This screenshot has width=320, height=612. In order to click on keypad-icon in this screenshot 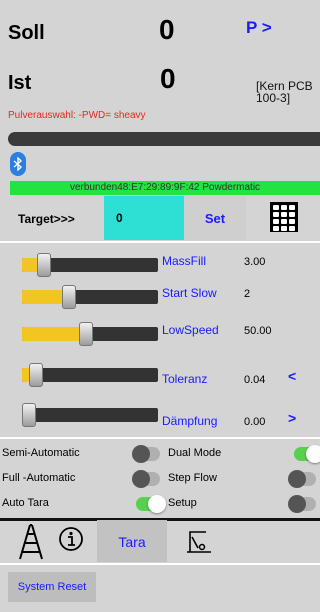, I will do `click(284, 217)`.